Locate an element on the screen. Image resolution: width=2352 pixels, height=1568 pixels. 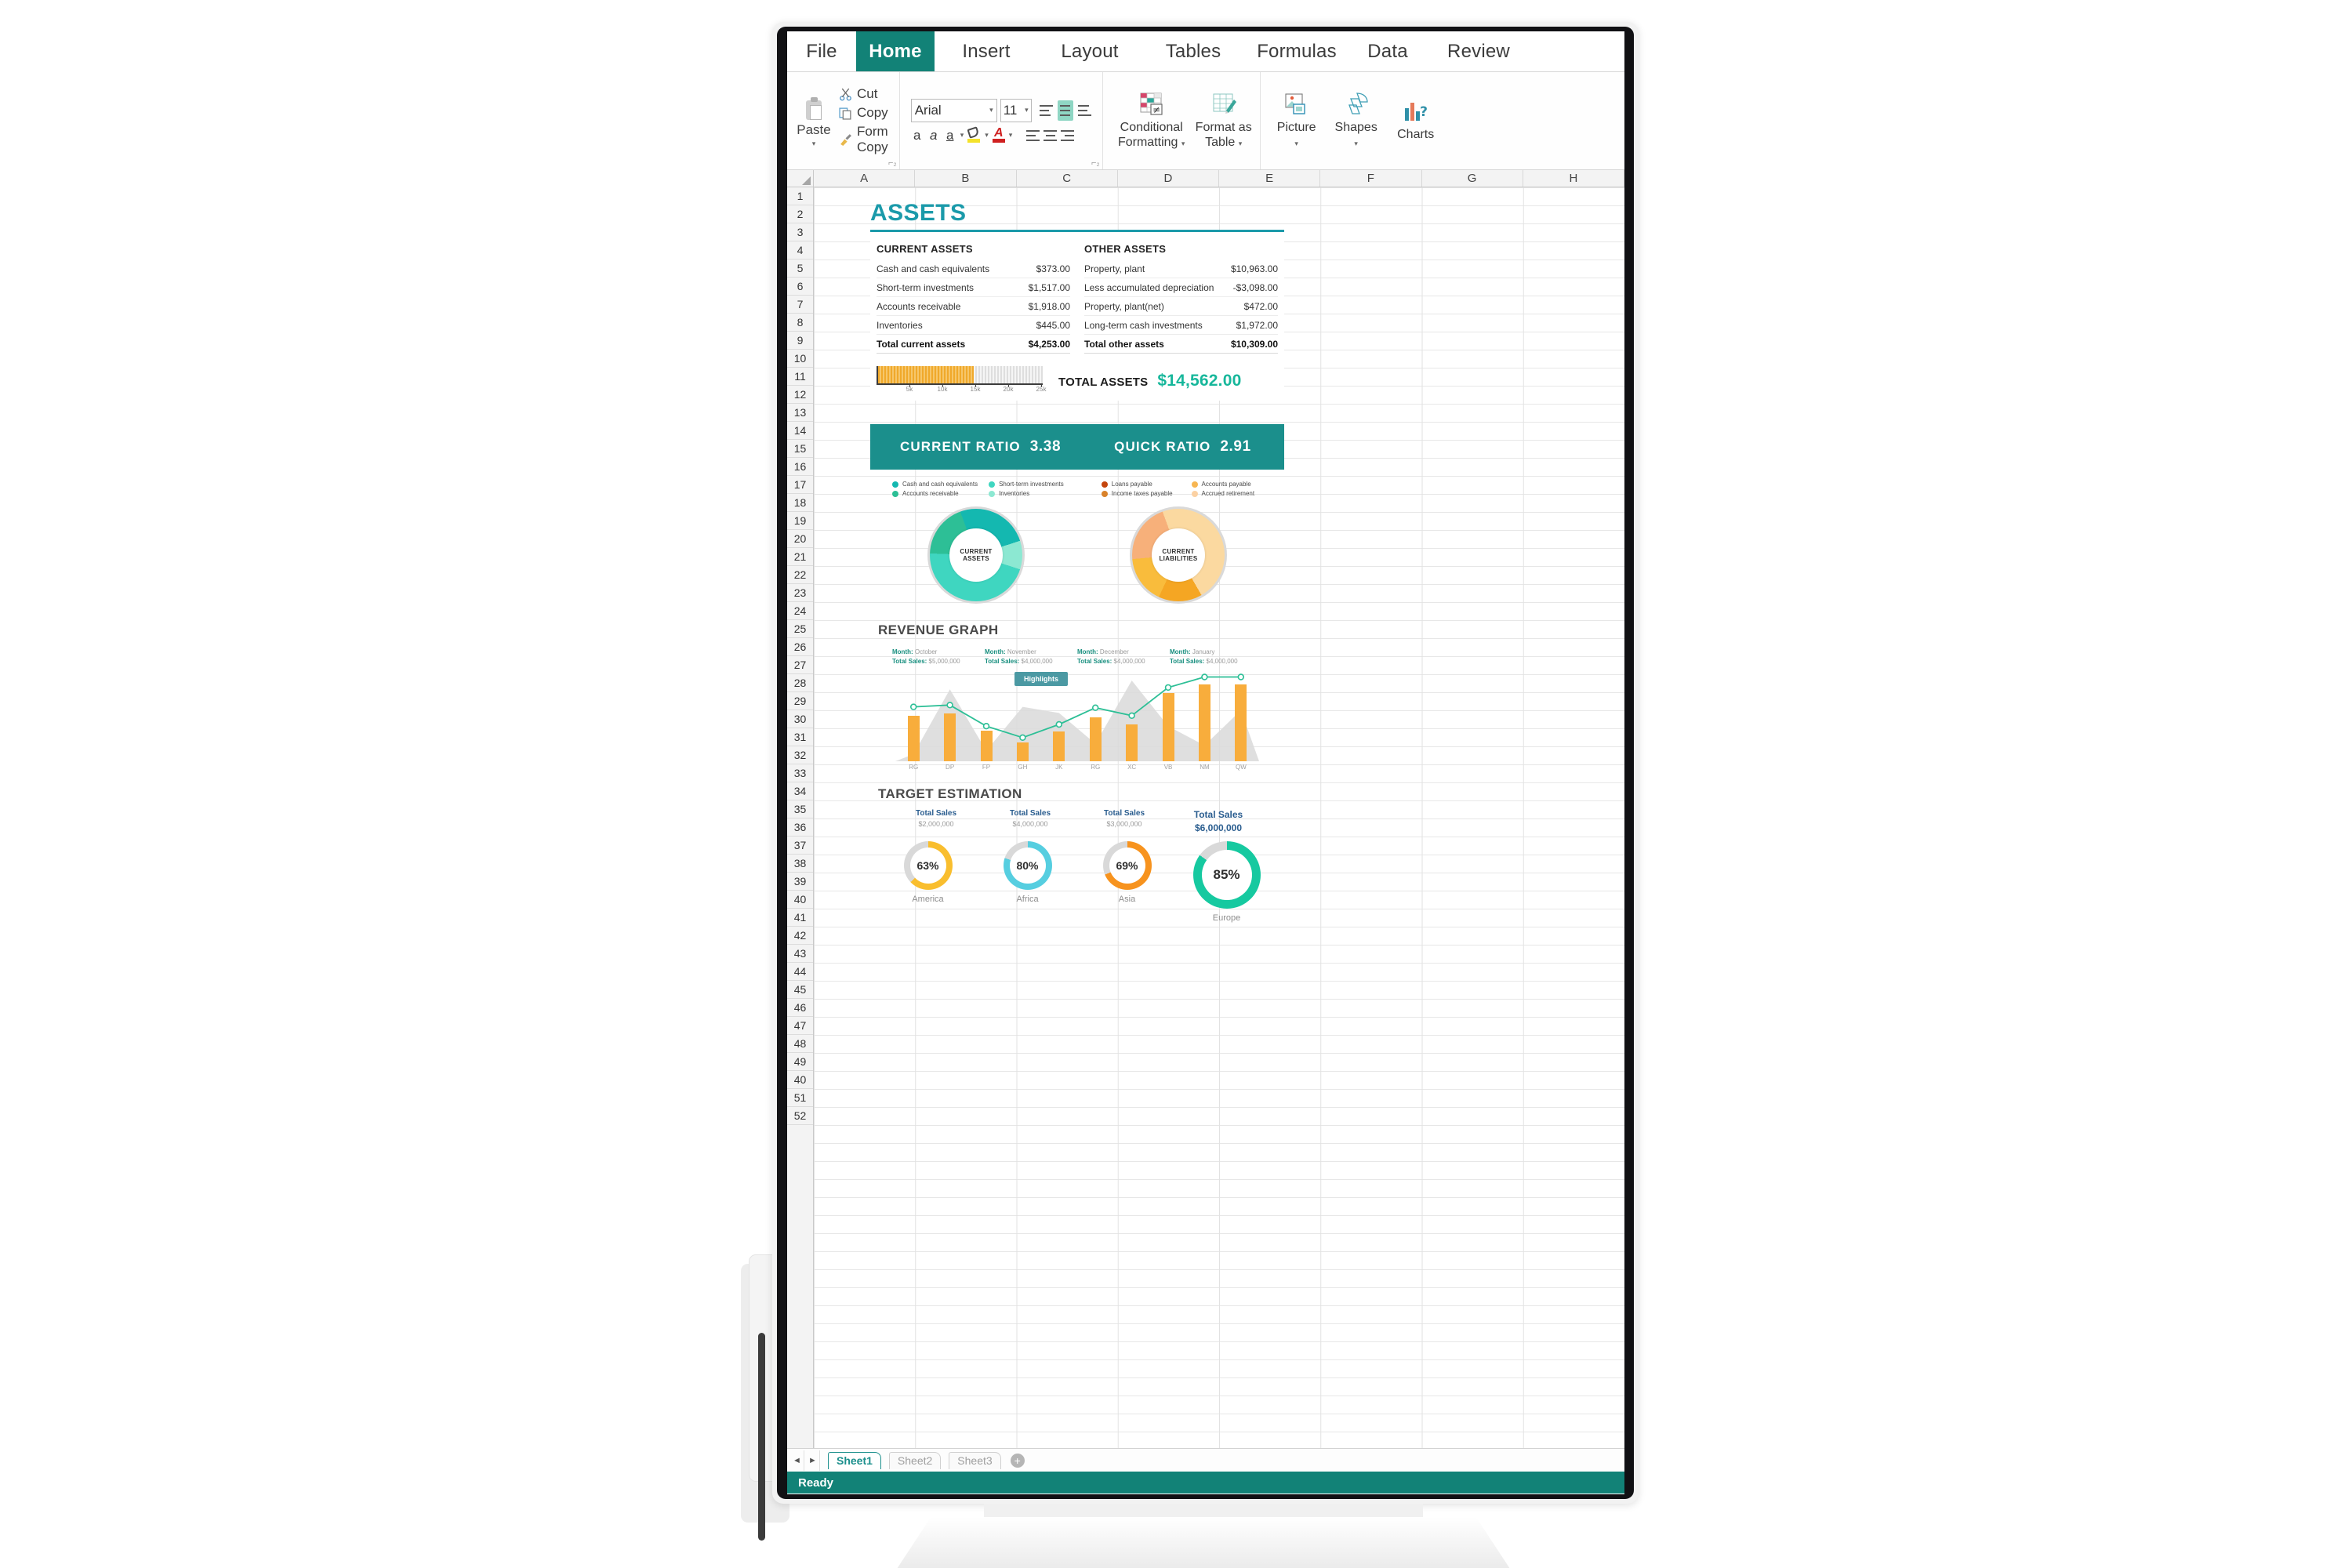
align-top-icon is located at coordinates (1046, 110).